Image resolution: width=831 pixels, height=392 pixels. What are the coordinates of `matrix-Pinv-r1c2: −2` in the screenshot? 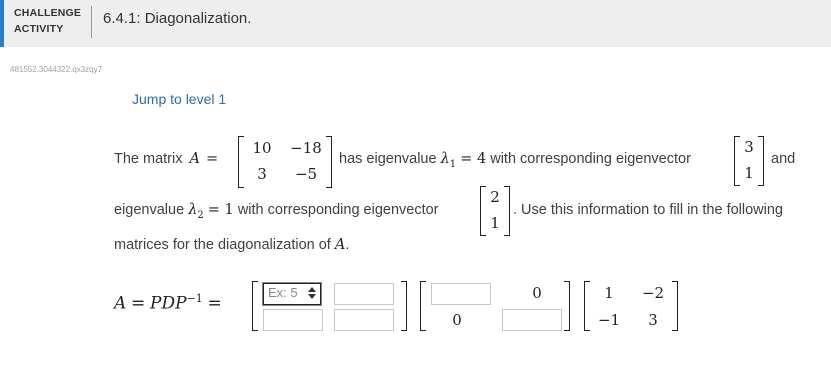 It's located at (653, 293).